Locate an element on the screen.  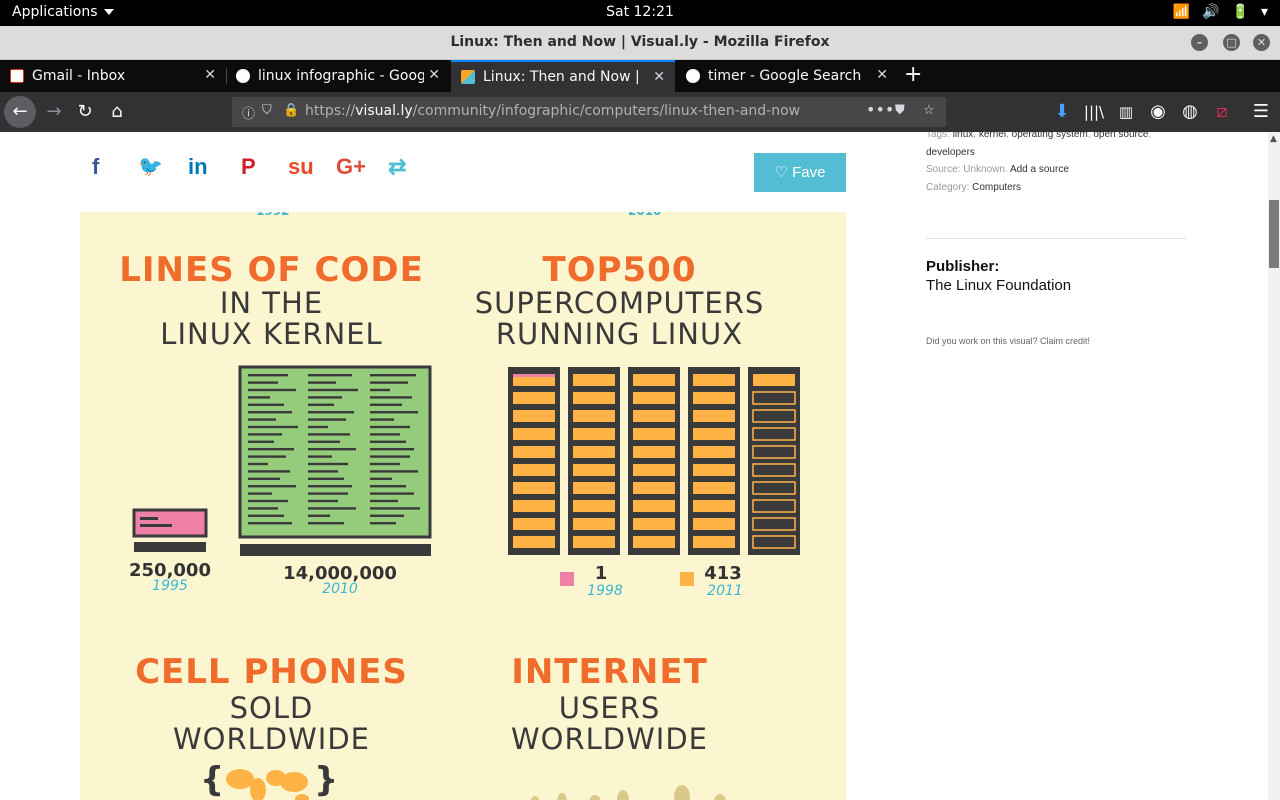
tab-label: linux infographic - Google is located at coordinates (341, 76).